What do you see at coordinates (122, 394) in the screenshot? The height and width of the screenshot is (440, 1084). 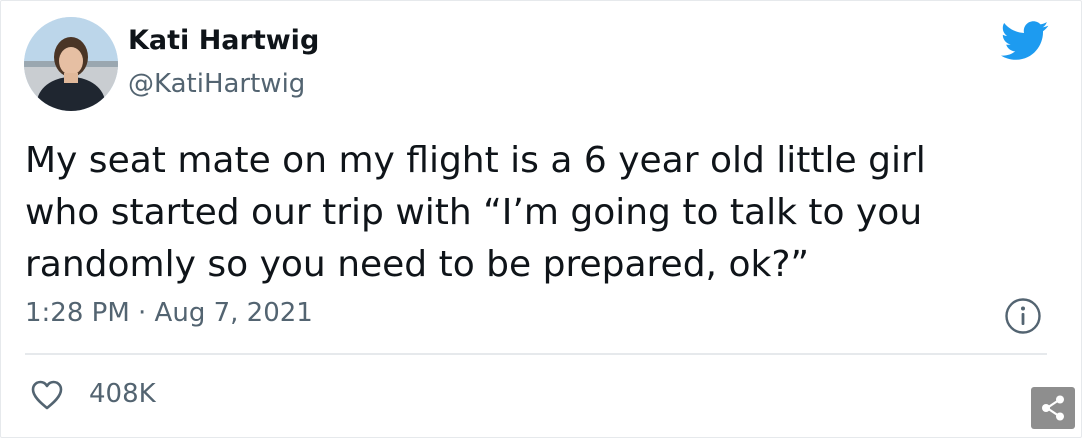 I see `like-count: 408K` at bounding box center [122, 394].